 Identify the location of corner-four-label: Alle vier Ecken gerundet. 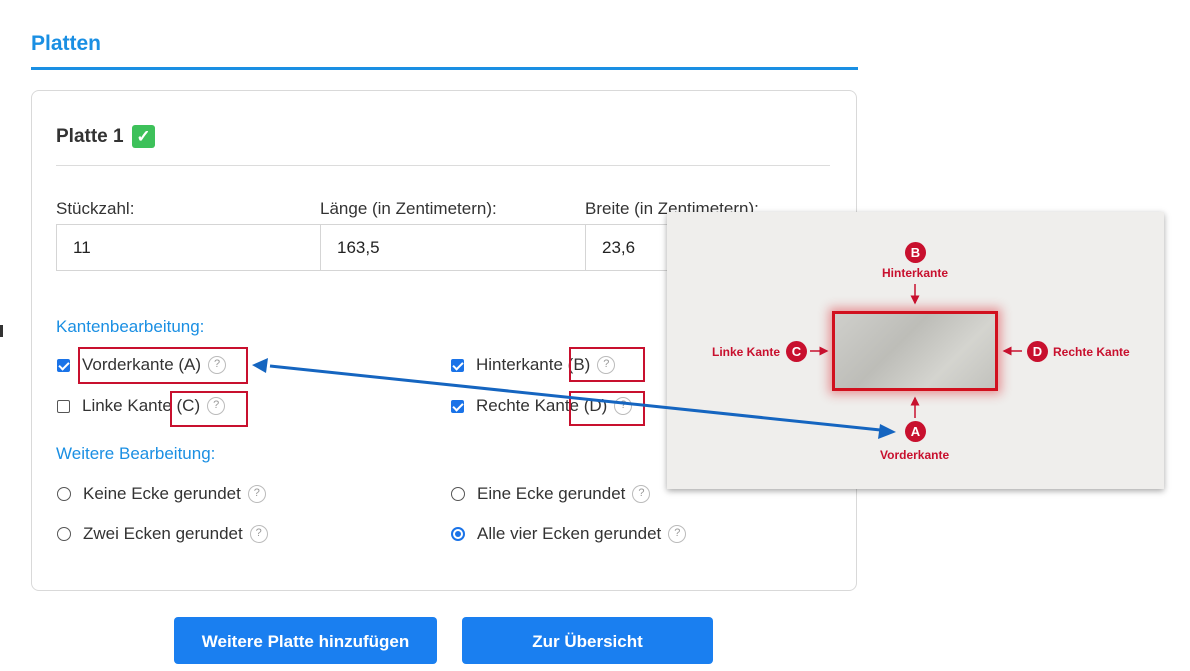
(569, 533).